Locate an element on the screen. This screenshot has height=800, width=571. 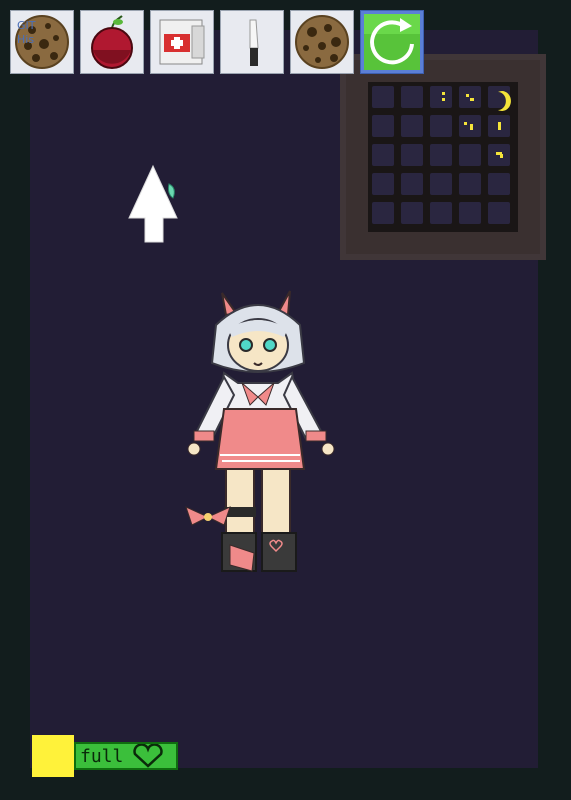
character is located at coordinates (262, 431).